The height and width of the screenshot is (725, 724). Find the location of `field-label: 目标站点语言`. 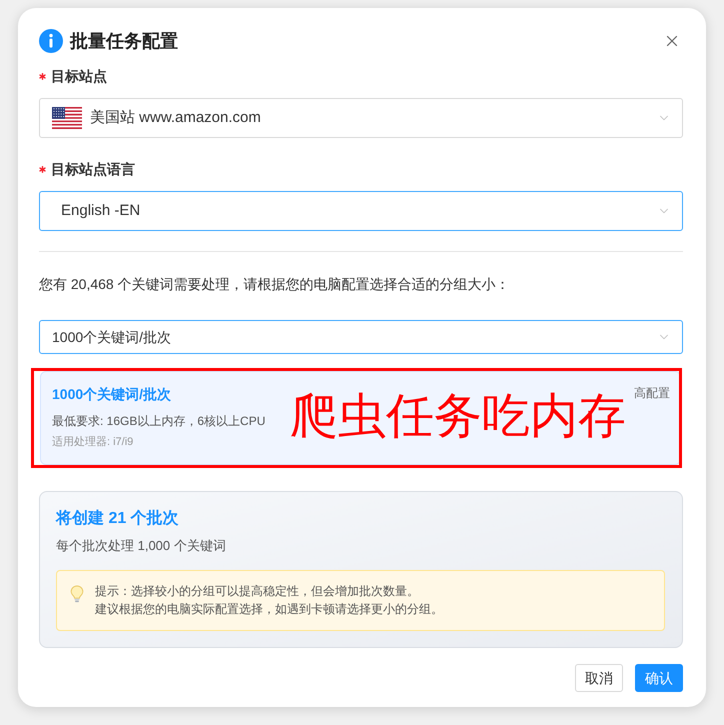

field-label: 目标站点语言 is located at coordinates (93, 169).